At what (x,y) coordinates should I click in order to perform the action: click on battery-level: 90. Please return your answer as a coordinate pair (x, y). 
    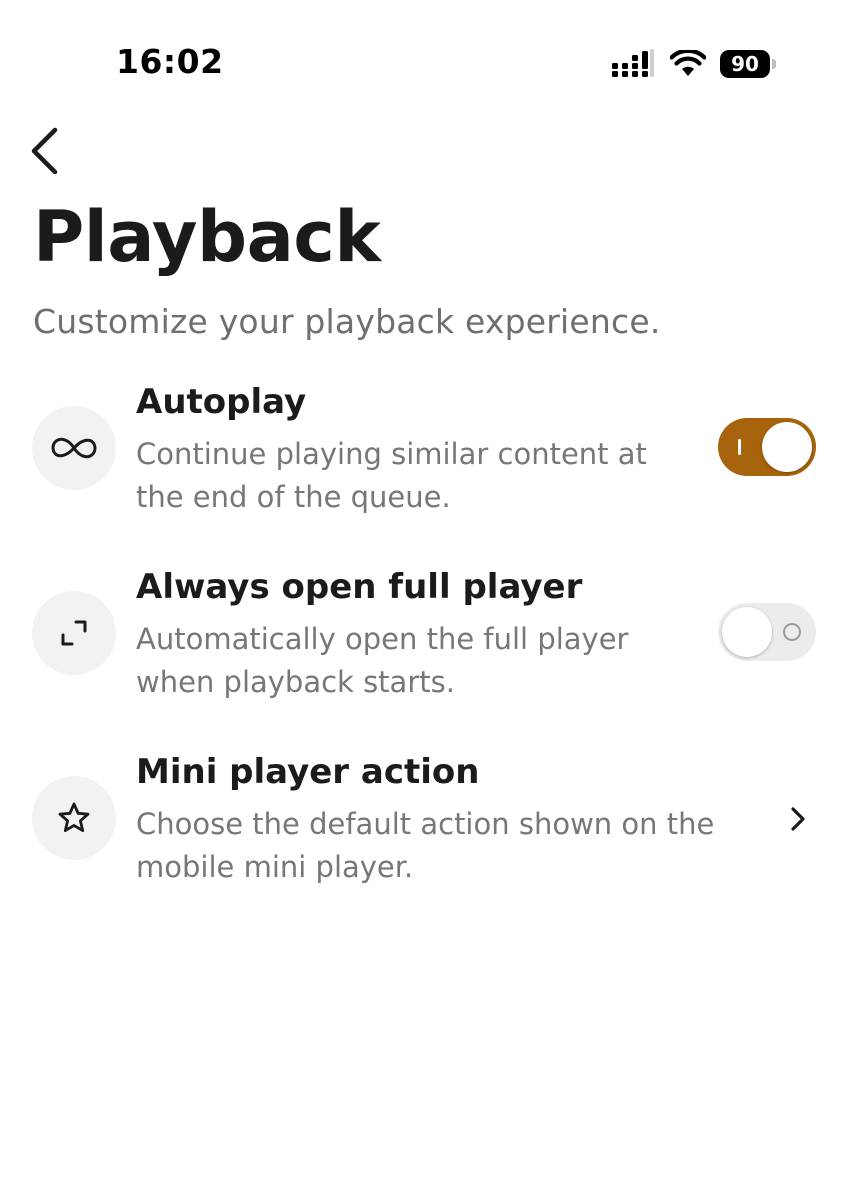
    Looking at the image, I should click on (745, 64).